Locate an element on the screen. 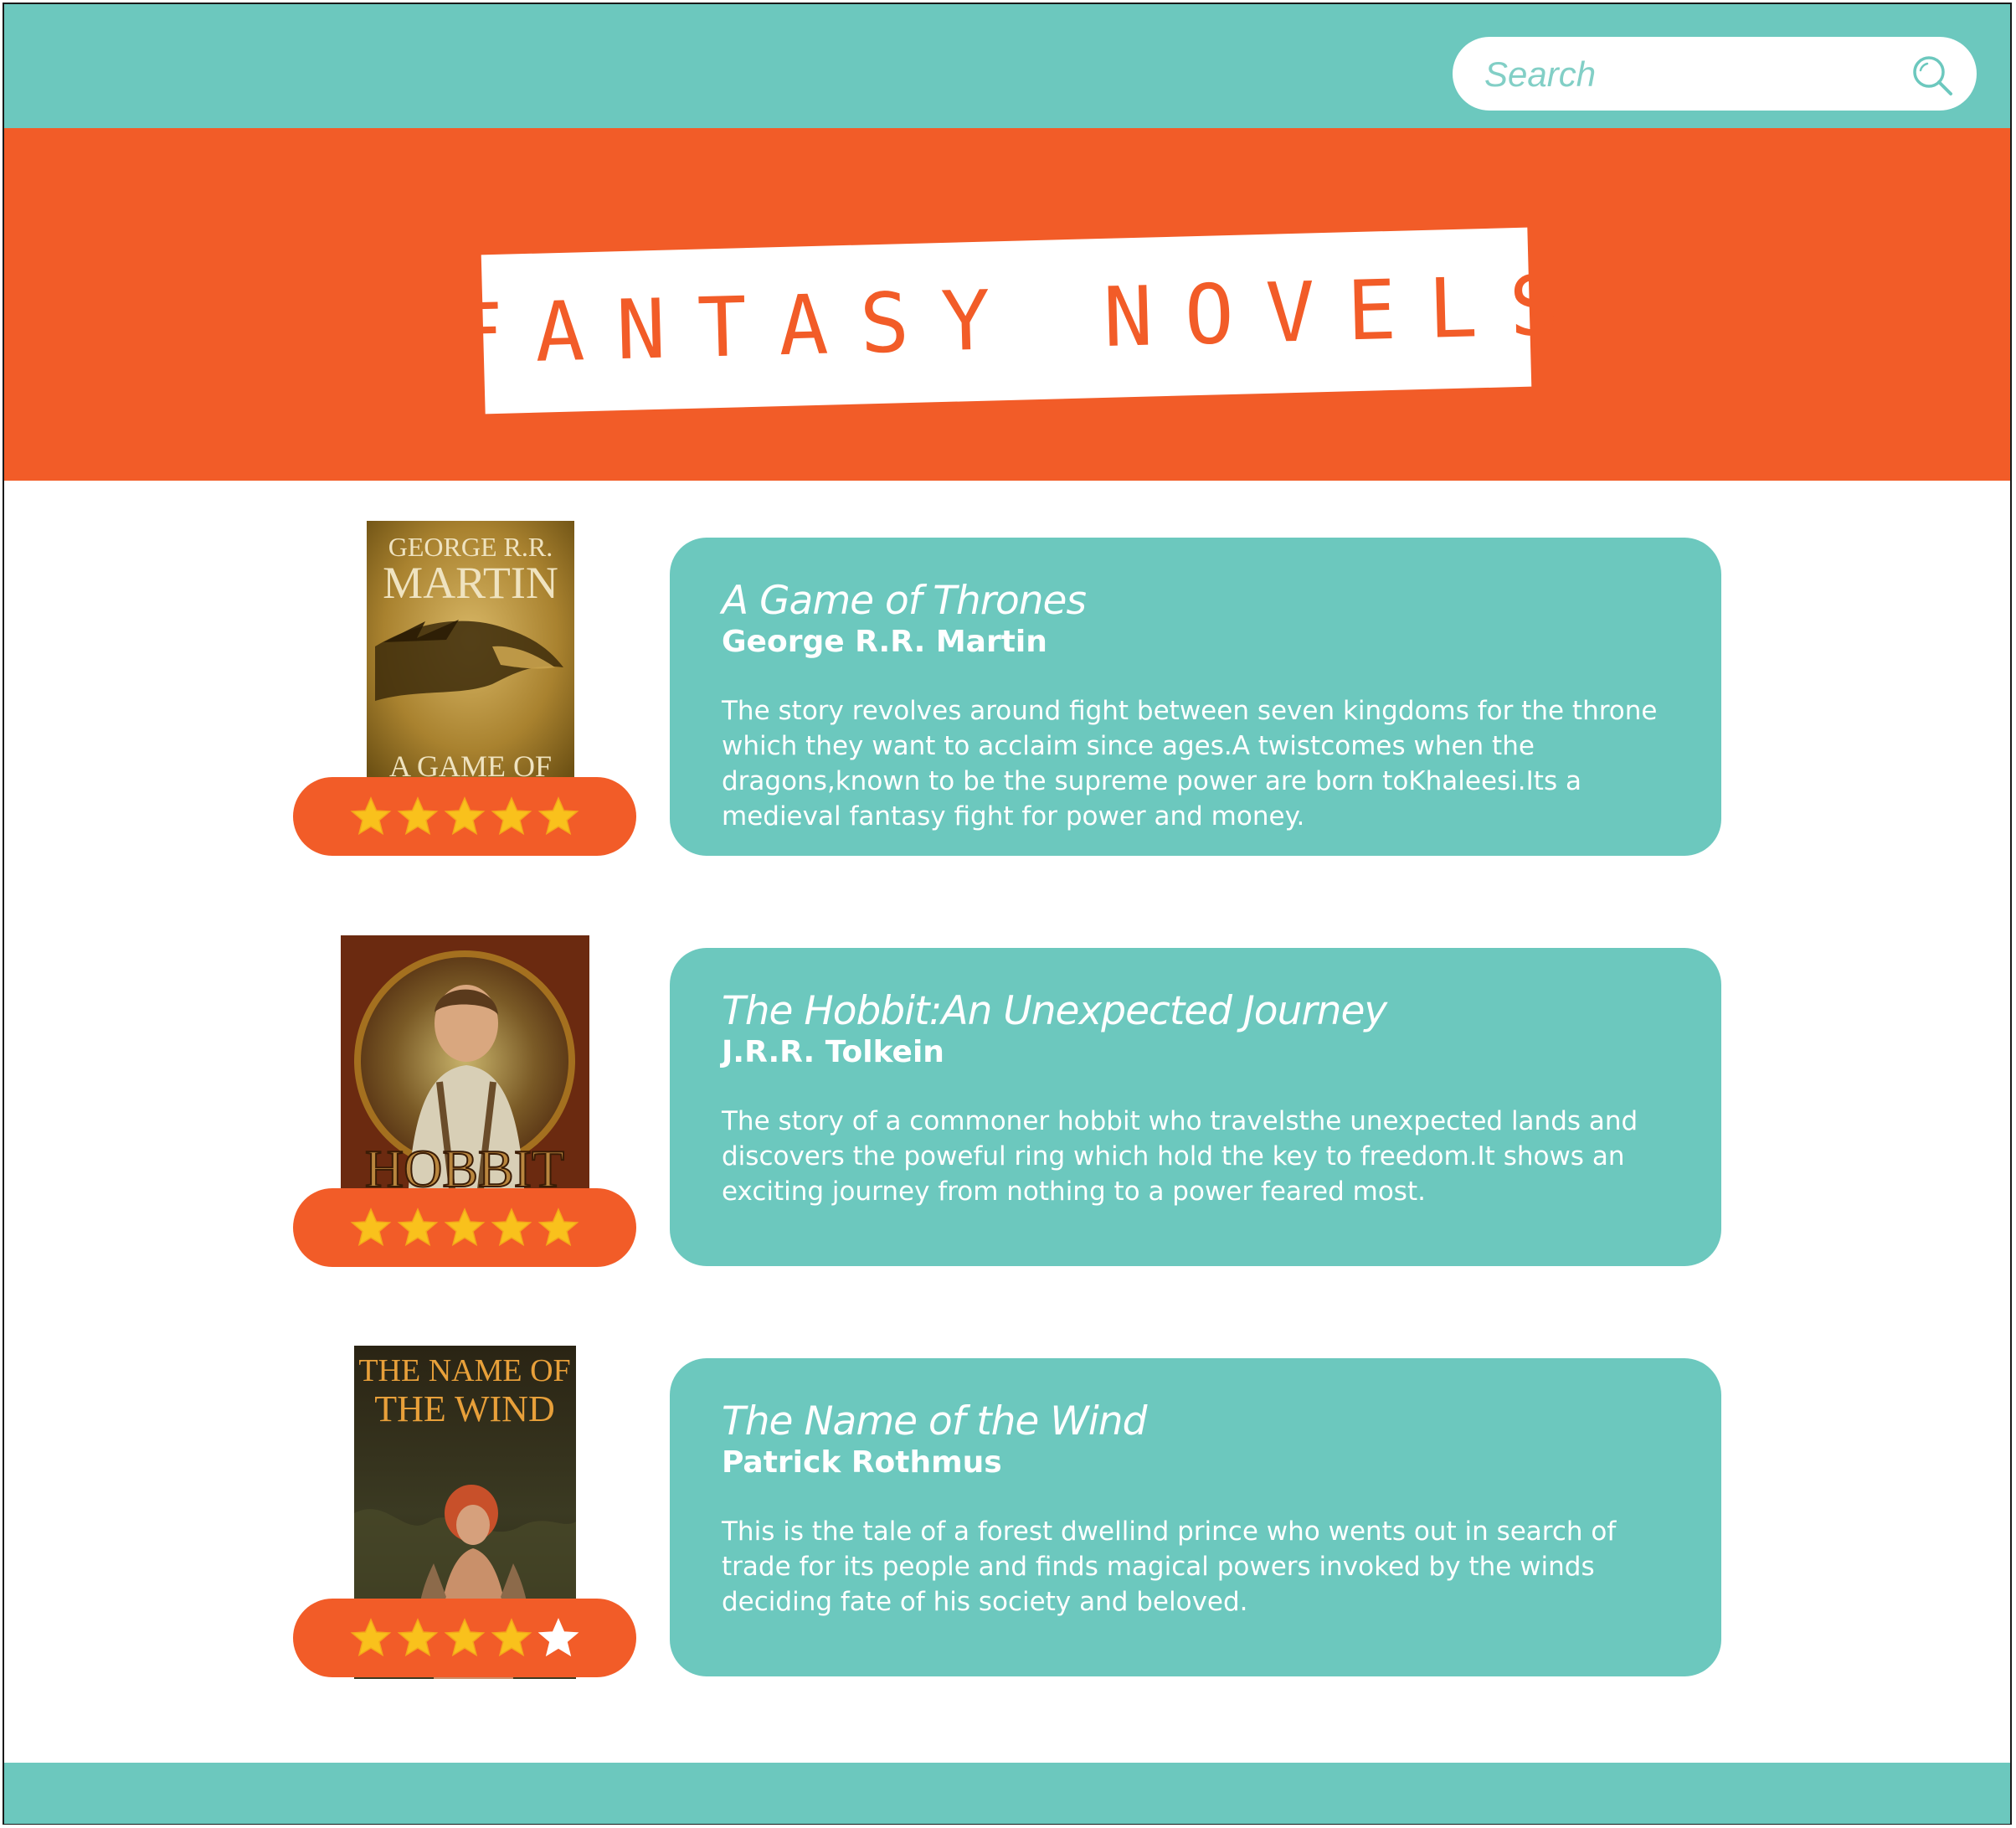 The height and width of the screenshot is (1828, 2016). book-author: J.R.R. Tolkein is located at coordinates (833, 1052).